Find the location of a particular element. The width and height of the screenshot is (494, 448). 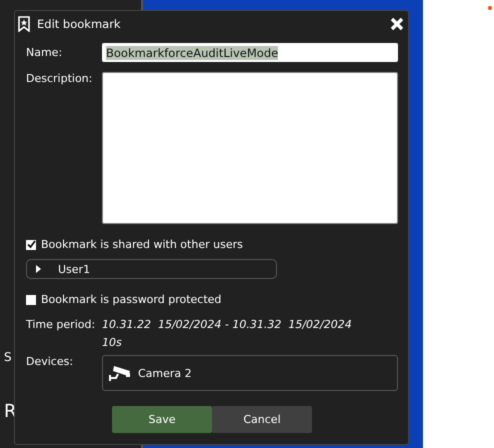

devices-label: Devices: is located at coordinates (50, 362).